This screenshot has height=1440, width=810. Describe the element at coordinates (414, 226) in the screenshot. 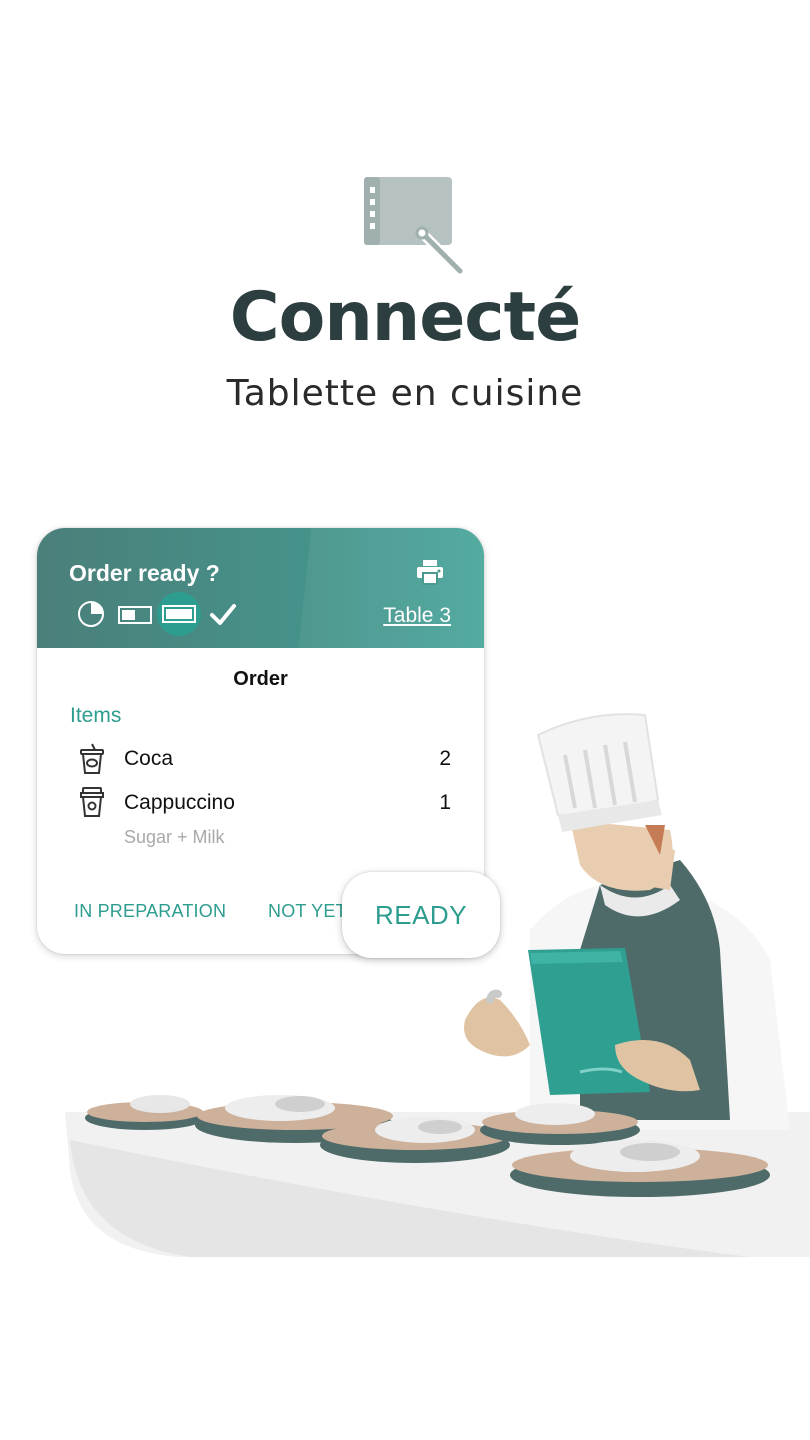

I see `kitchen-tablet-icon` at that location.